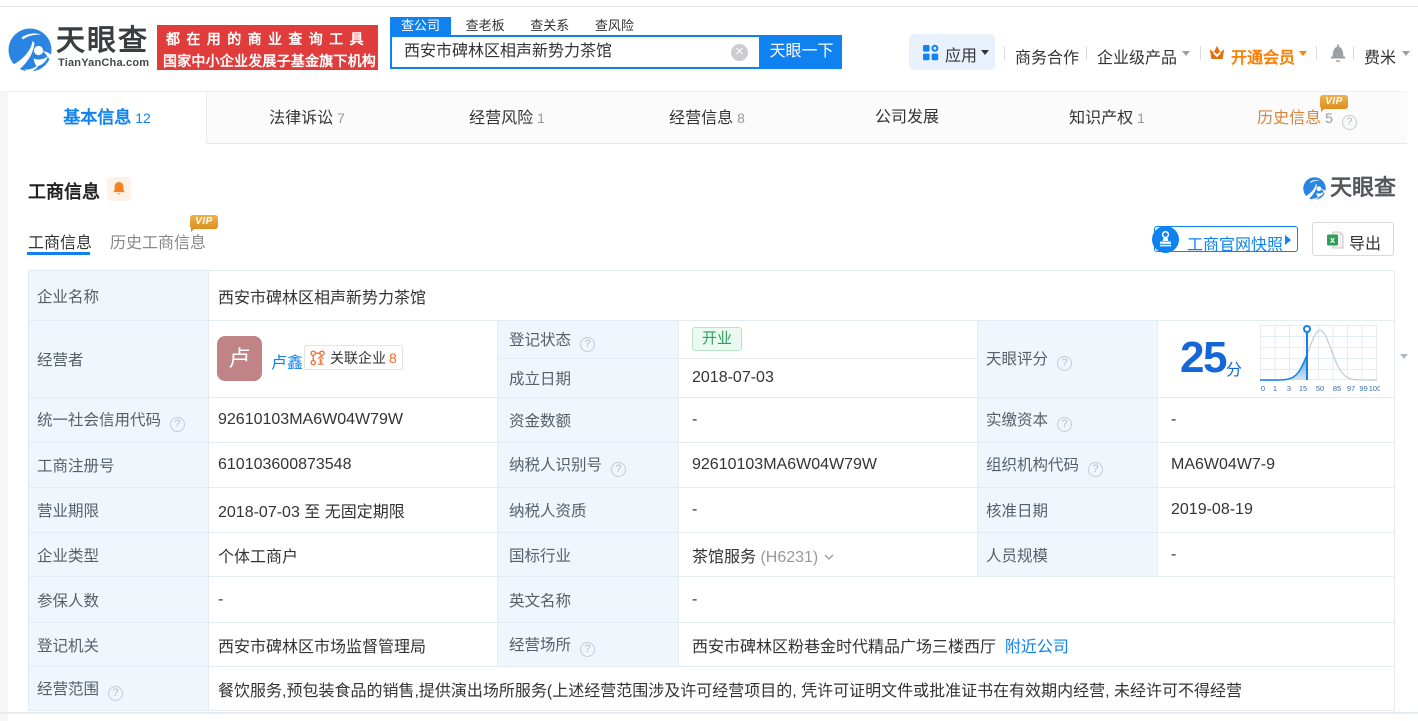  I want to click on svg-text: 97, so click(1351, 388).